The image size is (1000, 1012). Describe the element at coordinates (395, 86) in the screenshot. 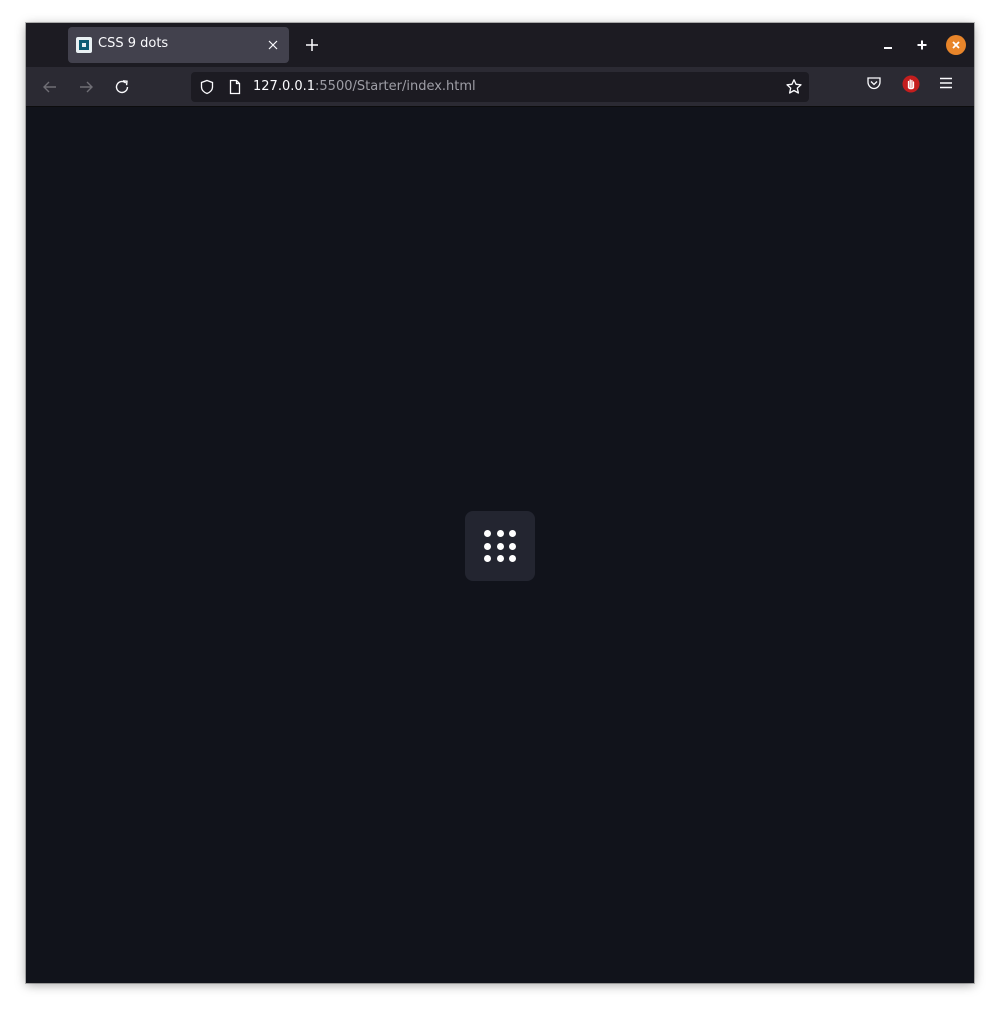

I see `url-path: :5500/Starter/index.html` at that location.